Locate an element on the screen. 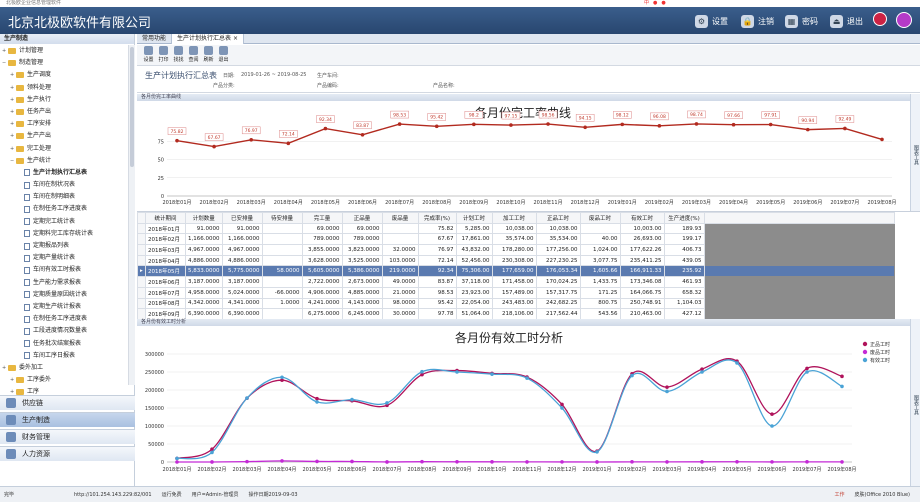  accordion-item: 供应链 is located at coordinates (67, 402).